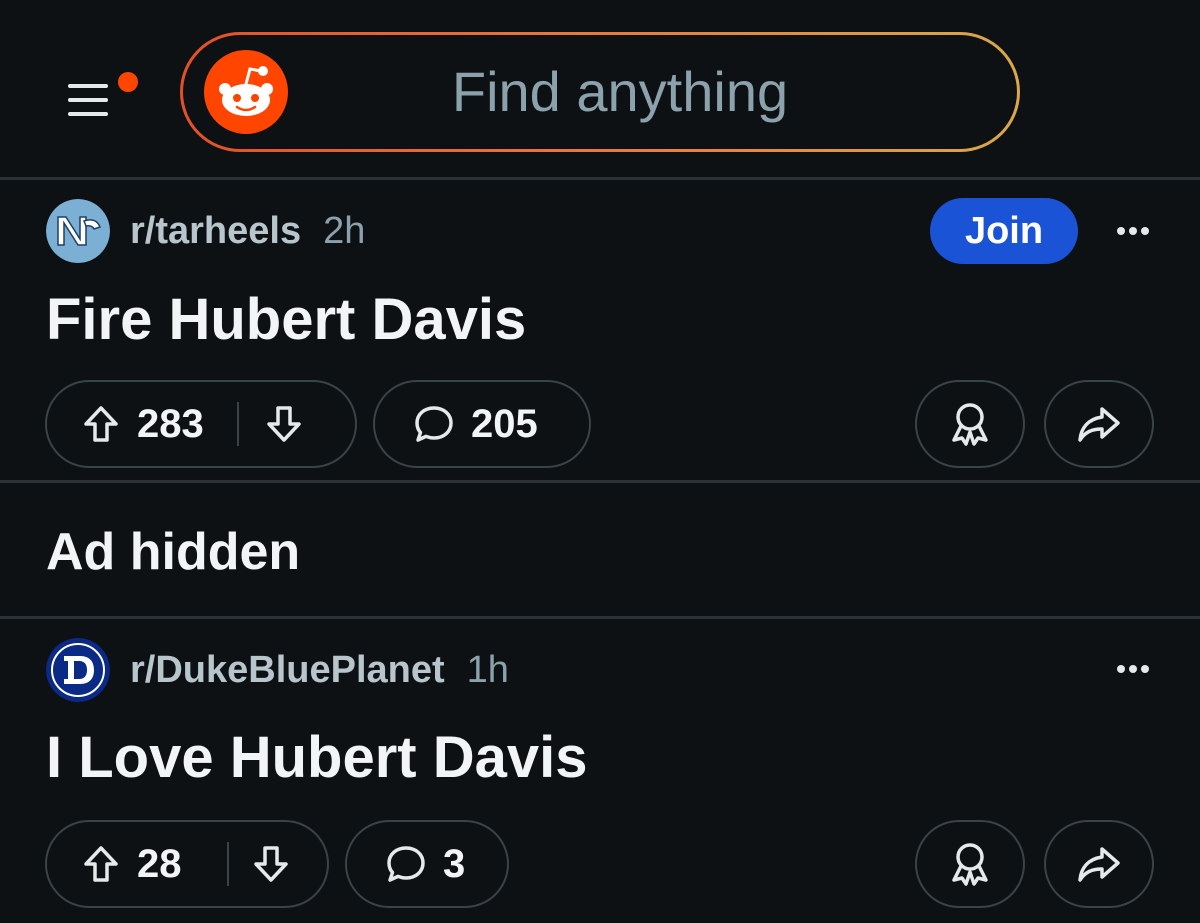  I want to click on post-title: Fire Hubert Davis, so click(286, 319).